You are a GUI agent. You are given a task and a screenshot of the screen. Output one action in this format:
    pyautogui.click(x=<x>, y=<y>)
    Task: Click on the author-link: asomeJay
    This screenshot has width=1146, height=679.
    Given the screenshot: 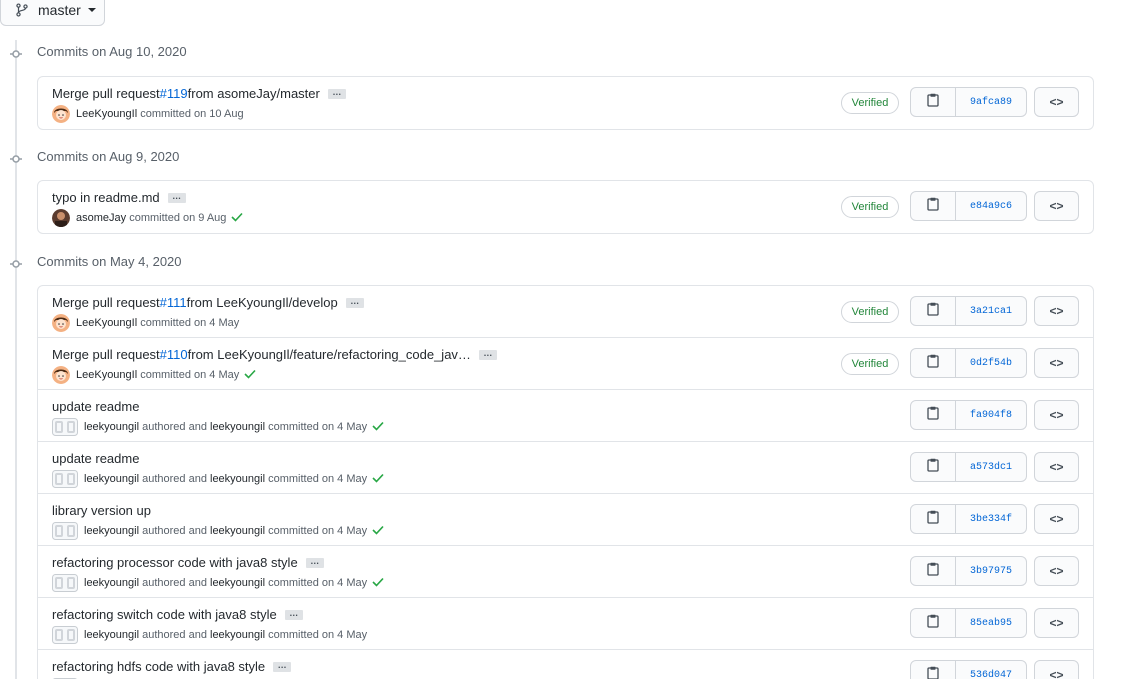 What is the action you would take?
    pyautogui.click(x=101, y=218)
    